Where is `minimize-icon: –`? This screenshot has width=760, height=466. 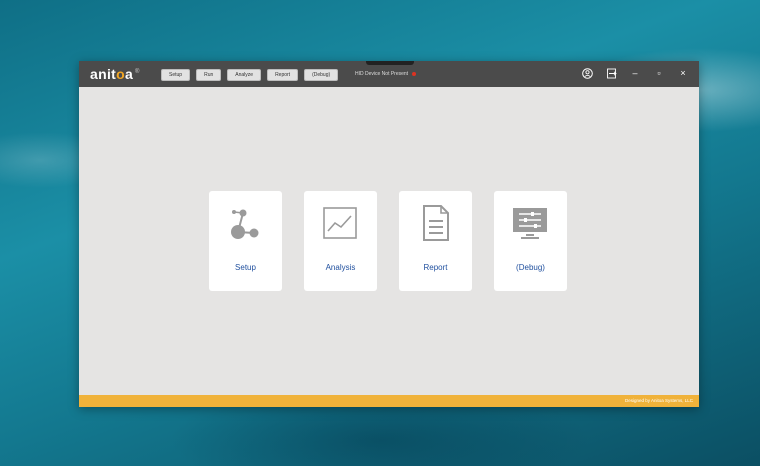 minimize-icon: – is located at coordinates (635, 73).